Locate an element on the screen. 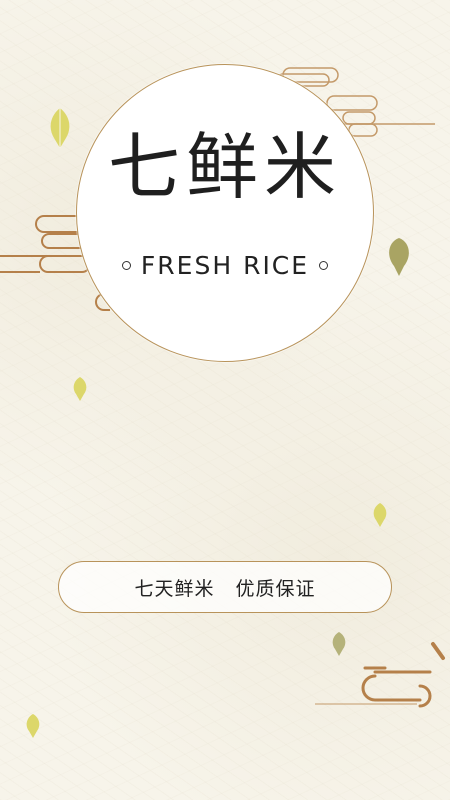  slogan-text: 七天鲜米 优质保证 is located at coordinates (225, 588).